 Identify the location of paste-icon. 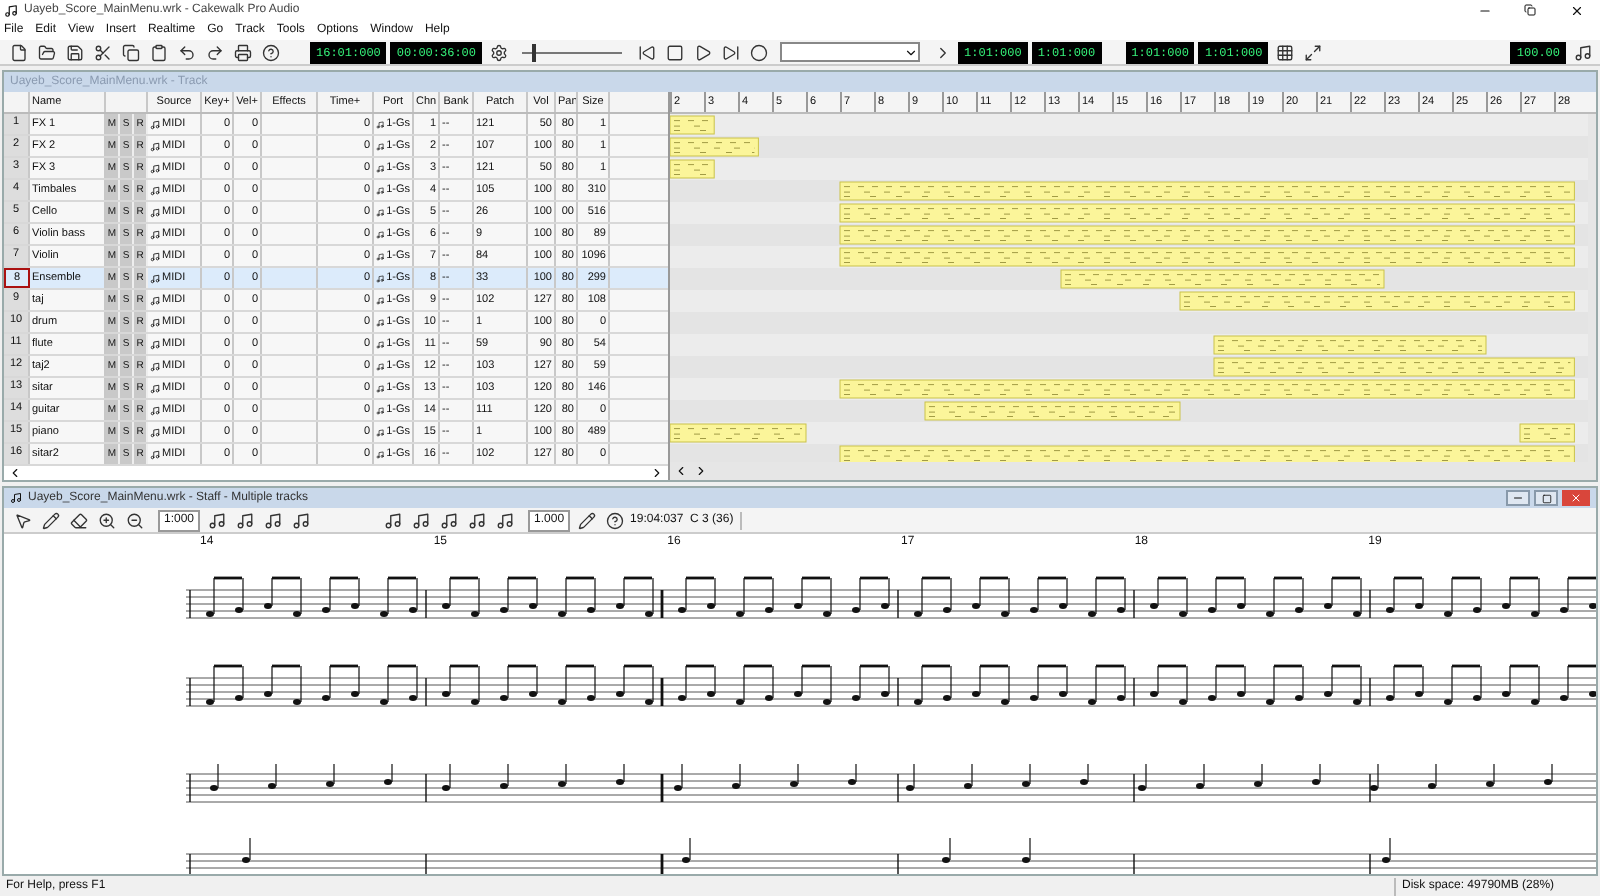
(158, 52).